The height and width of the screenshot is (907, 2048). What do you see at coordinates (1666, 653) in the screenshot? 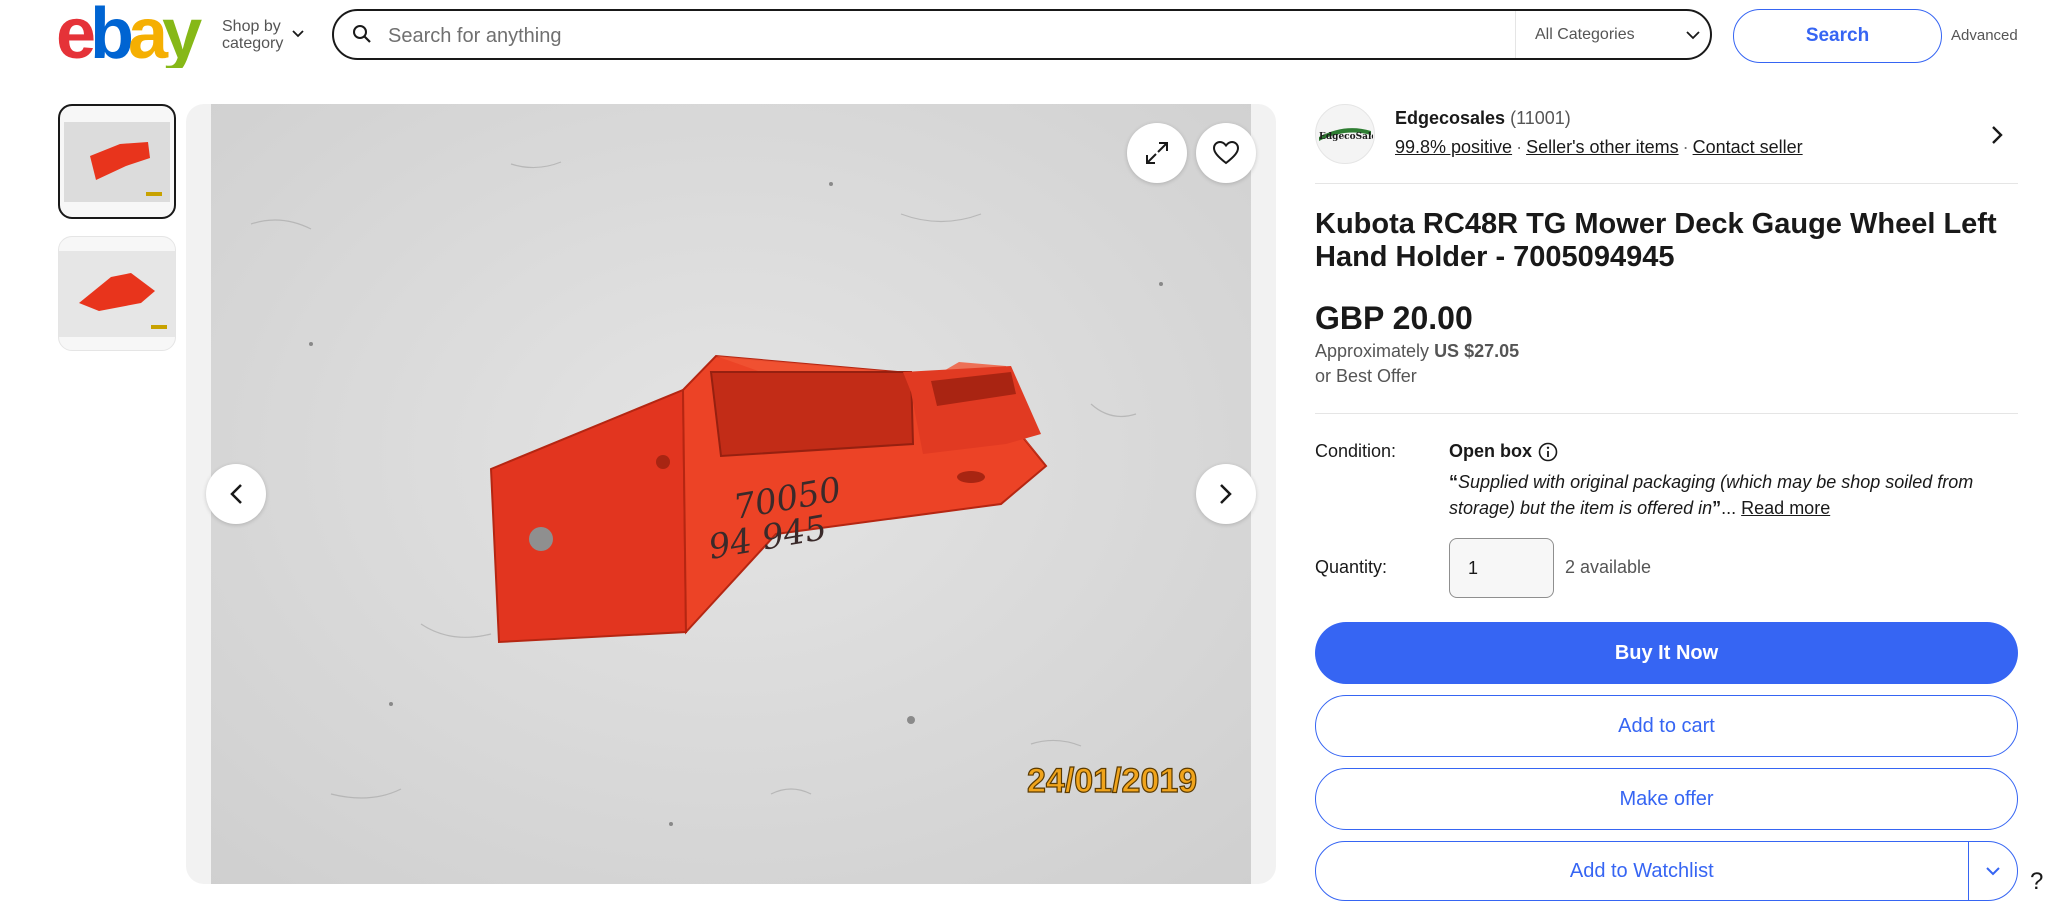
I see `buy-it-now-button: Buy It Now` at bounding box center [1666, 653].